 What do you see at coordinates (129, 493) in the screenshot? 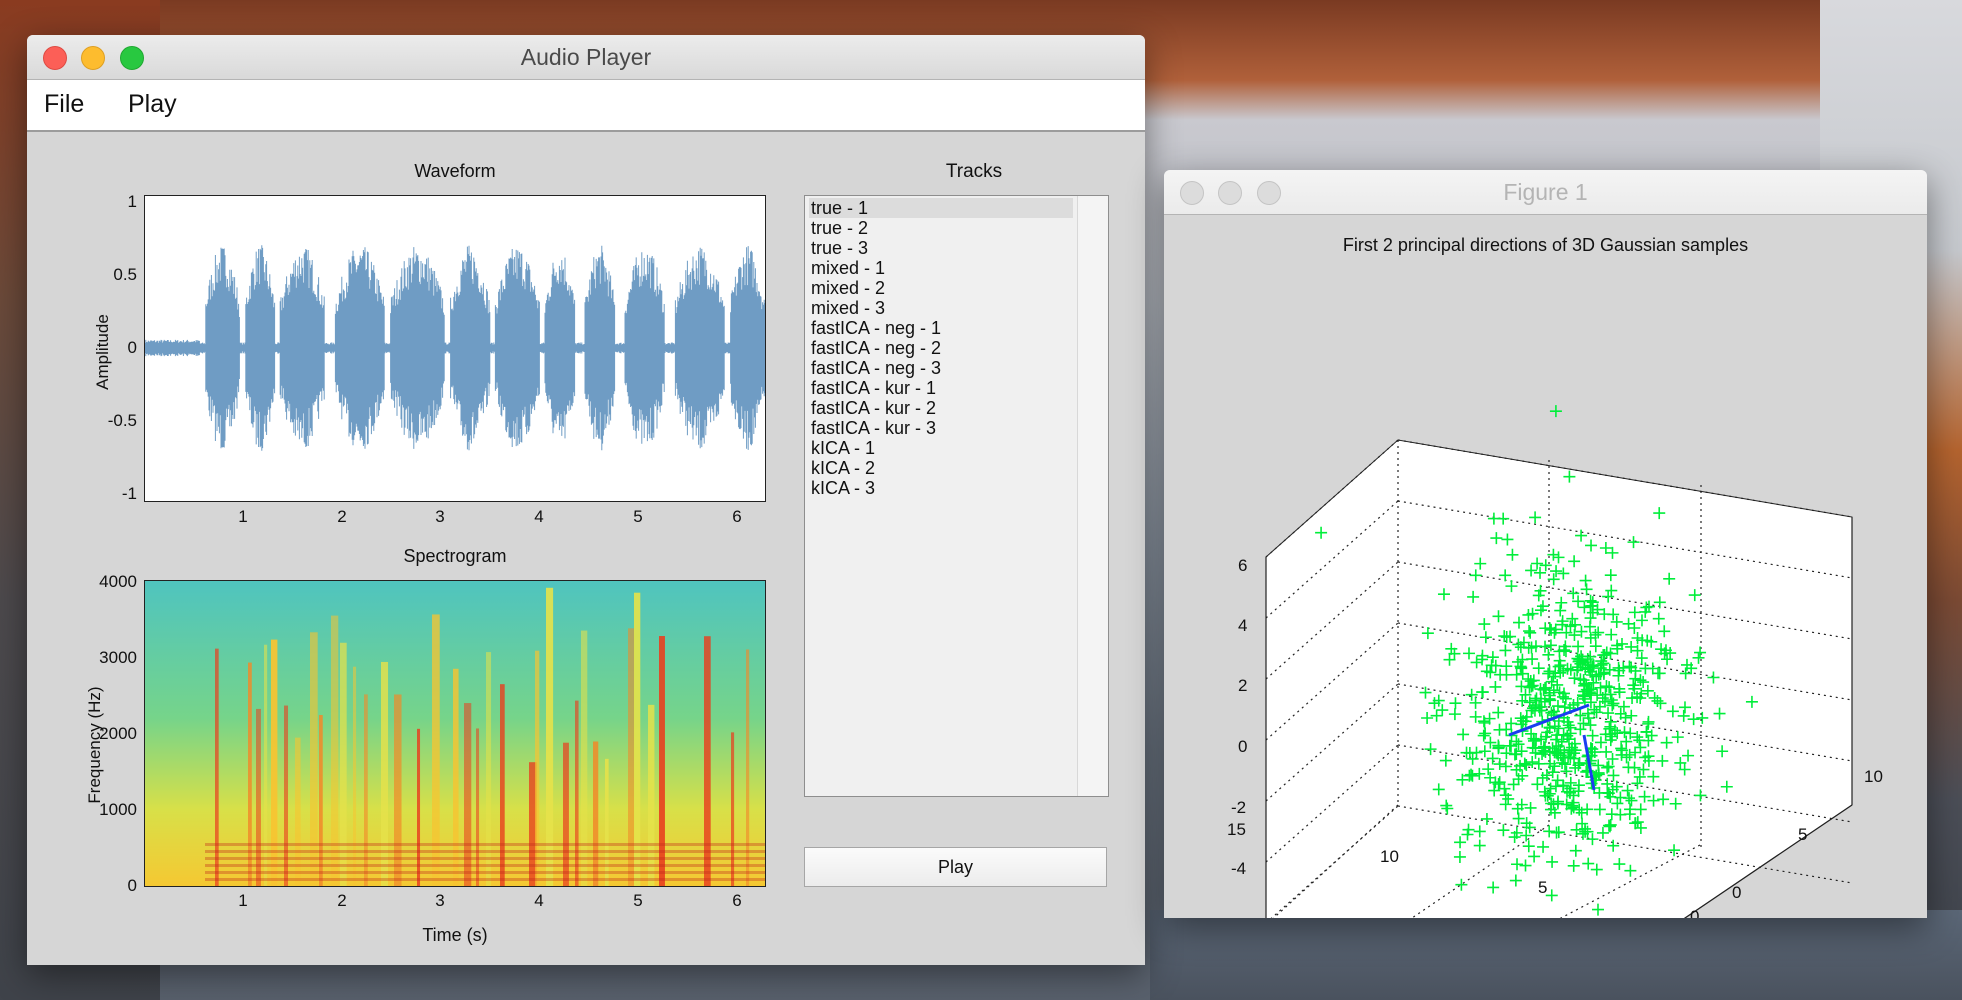
I see `waveform-ytick: -1` at bounding box center [129, 493].